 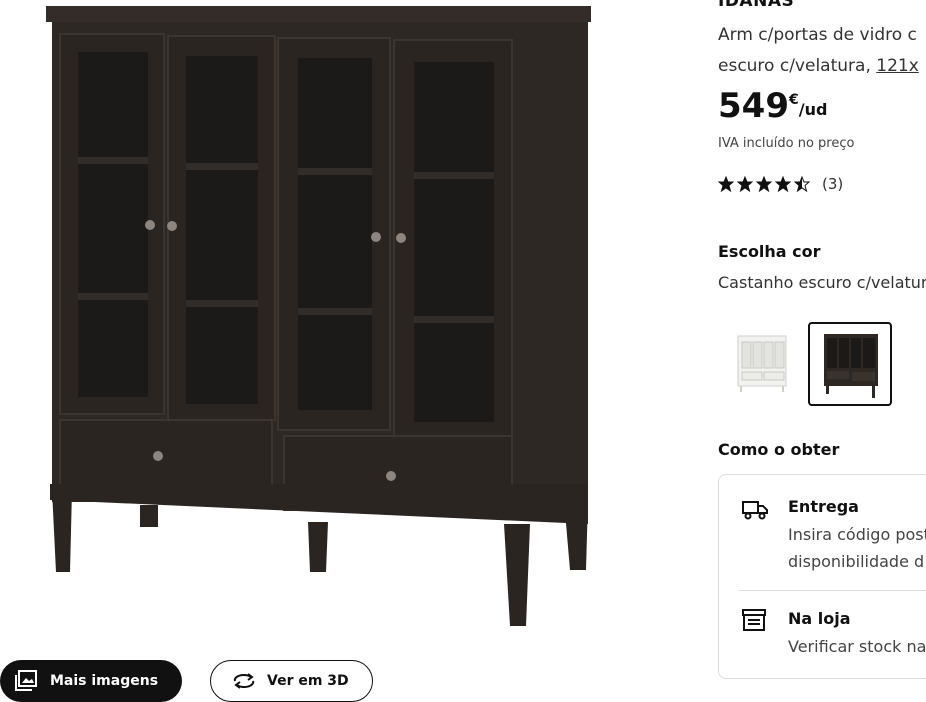 What do you see at coordinates (797, 66) in the screenshot?
I see `description-line-2-text: escuro c/velatura,` at bounding box center [797, 66].